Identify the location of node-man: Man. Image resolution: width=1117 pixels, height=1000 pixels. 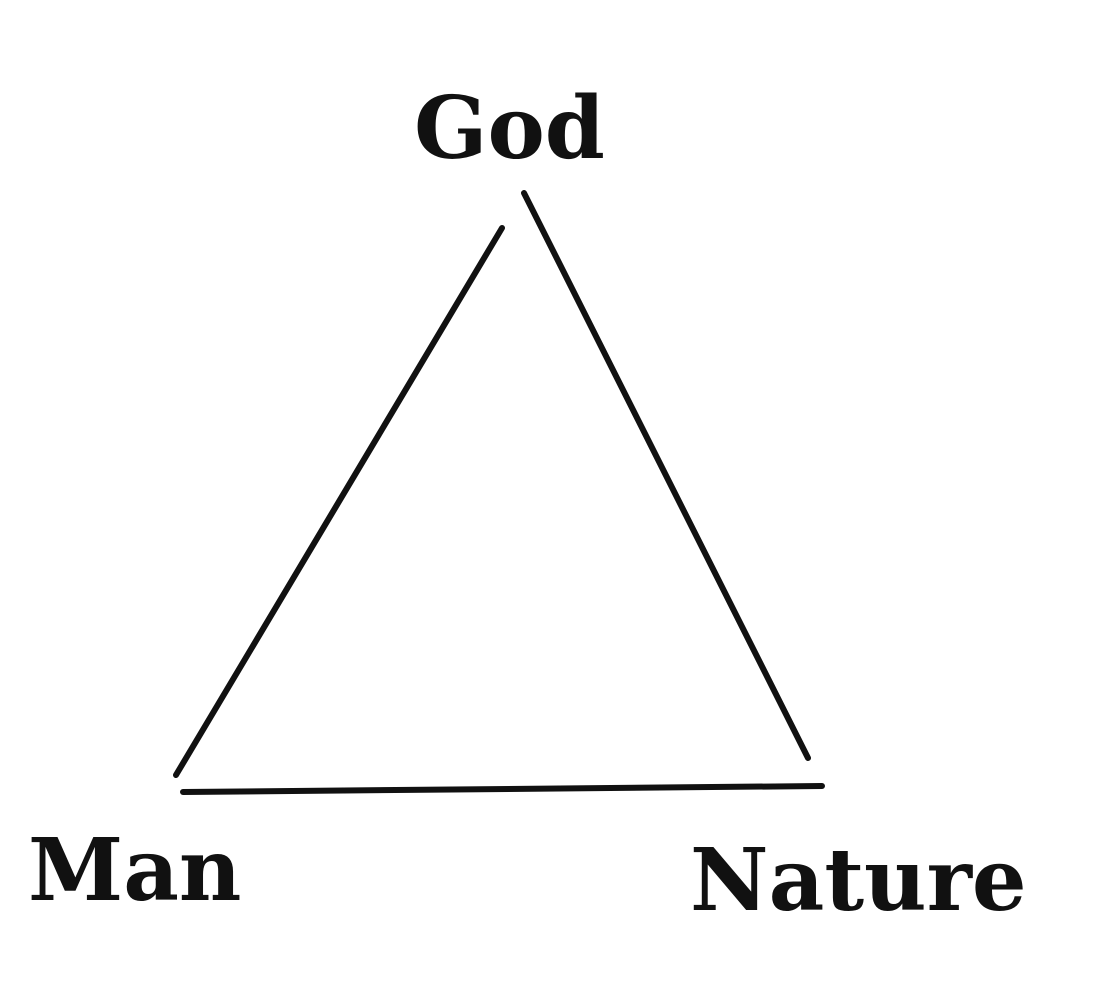
(135, 870).